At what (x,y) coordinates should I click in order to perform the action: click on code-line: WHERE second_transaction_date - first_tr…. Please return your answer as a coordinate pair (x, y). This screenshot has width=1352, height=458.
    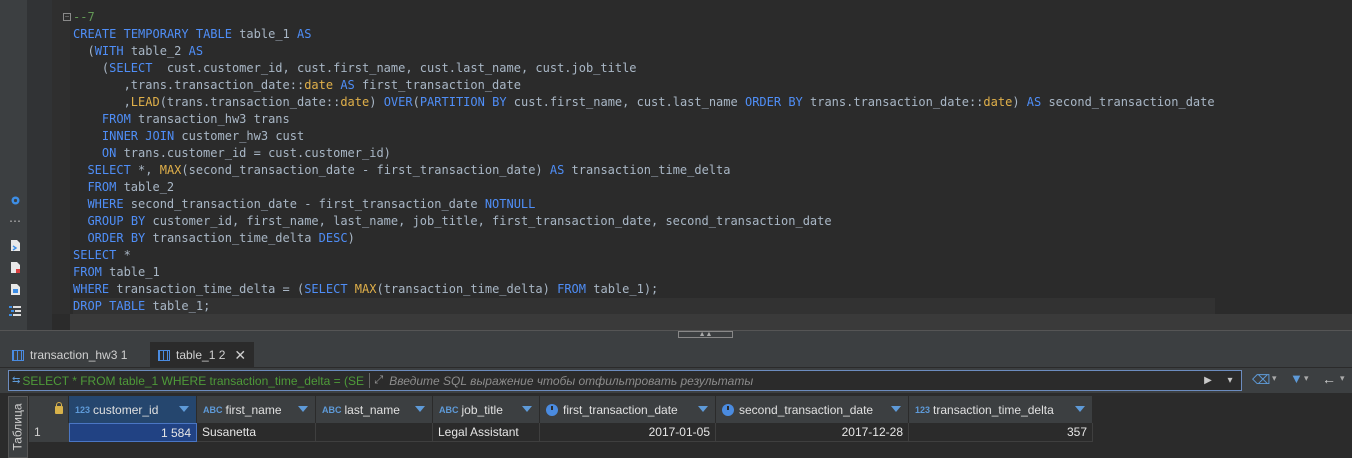
    Looking at the image, I should click on (644, 204).